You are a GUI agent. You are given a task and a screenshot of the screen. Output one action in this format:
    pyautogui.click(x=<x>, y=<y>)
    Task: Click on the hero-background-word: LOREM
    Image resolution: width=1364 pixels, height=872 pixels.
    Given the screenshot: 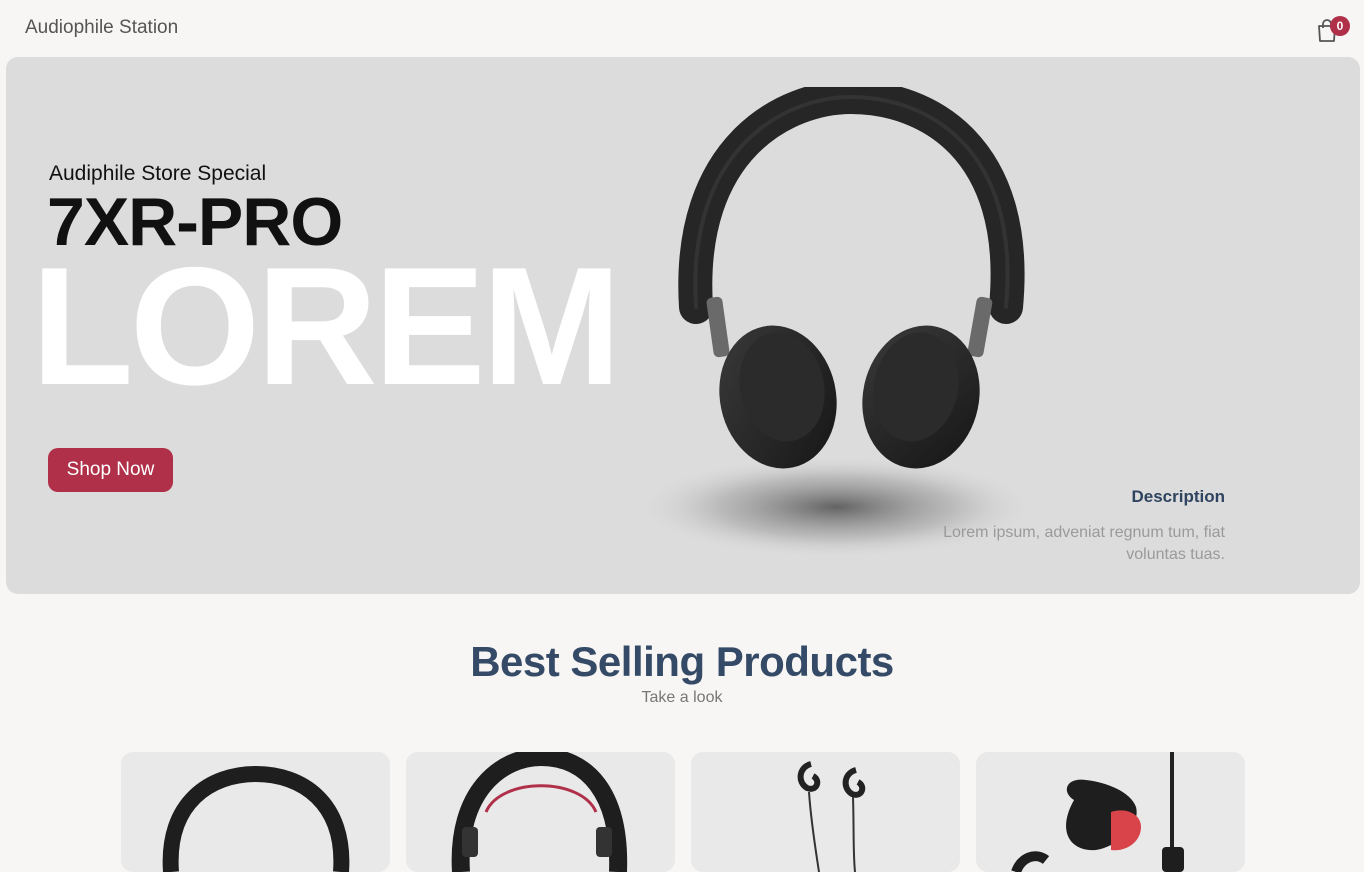 What is the action you would take?
    pyautogui.click(x=326, y=326)
    